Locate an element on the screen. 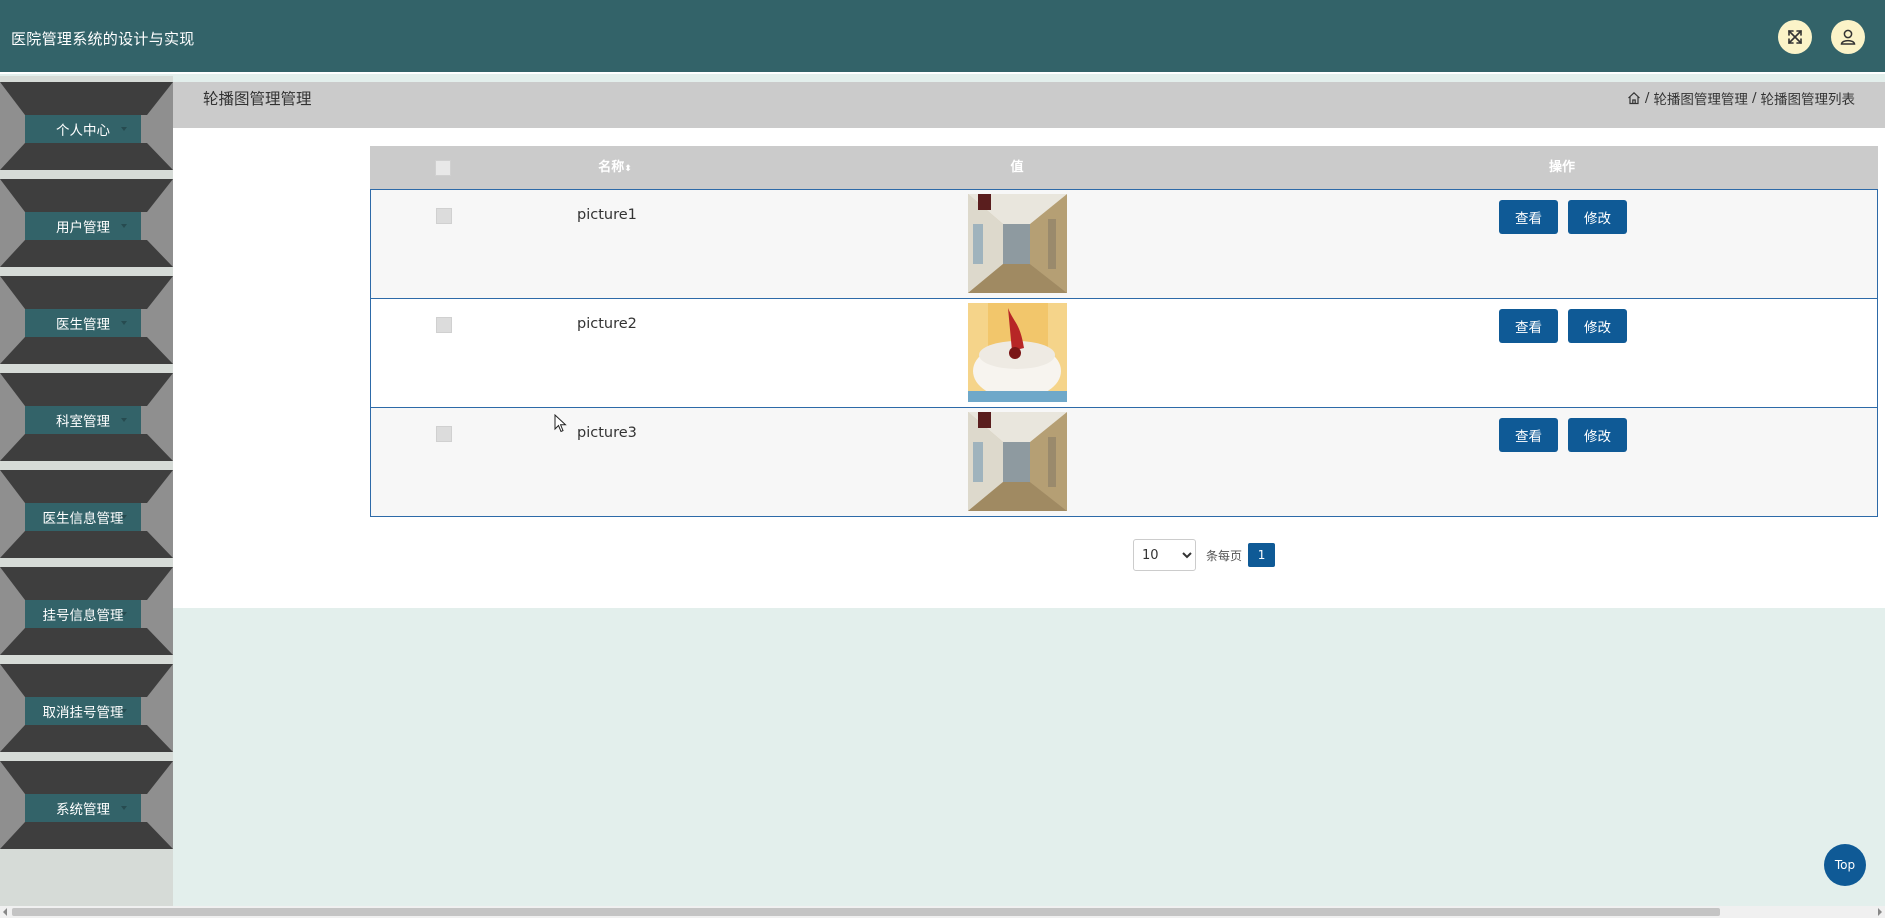 The image size is (1885, 918). scroll-right-icon is located at coordinates (1880, 912).